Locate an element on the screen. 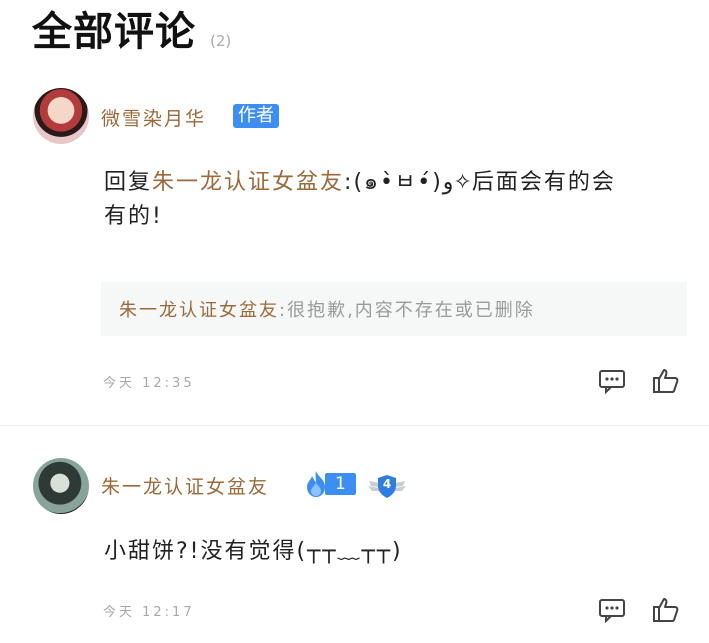 The height and width of the screenshot is (643, 709). comment-time: 今天 12:17 is located at coordinates (149, 612).